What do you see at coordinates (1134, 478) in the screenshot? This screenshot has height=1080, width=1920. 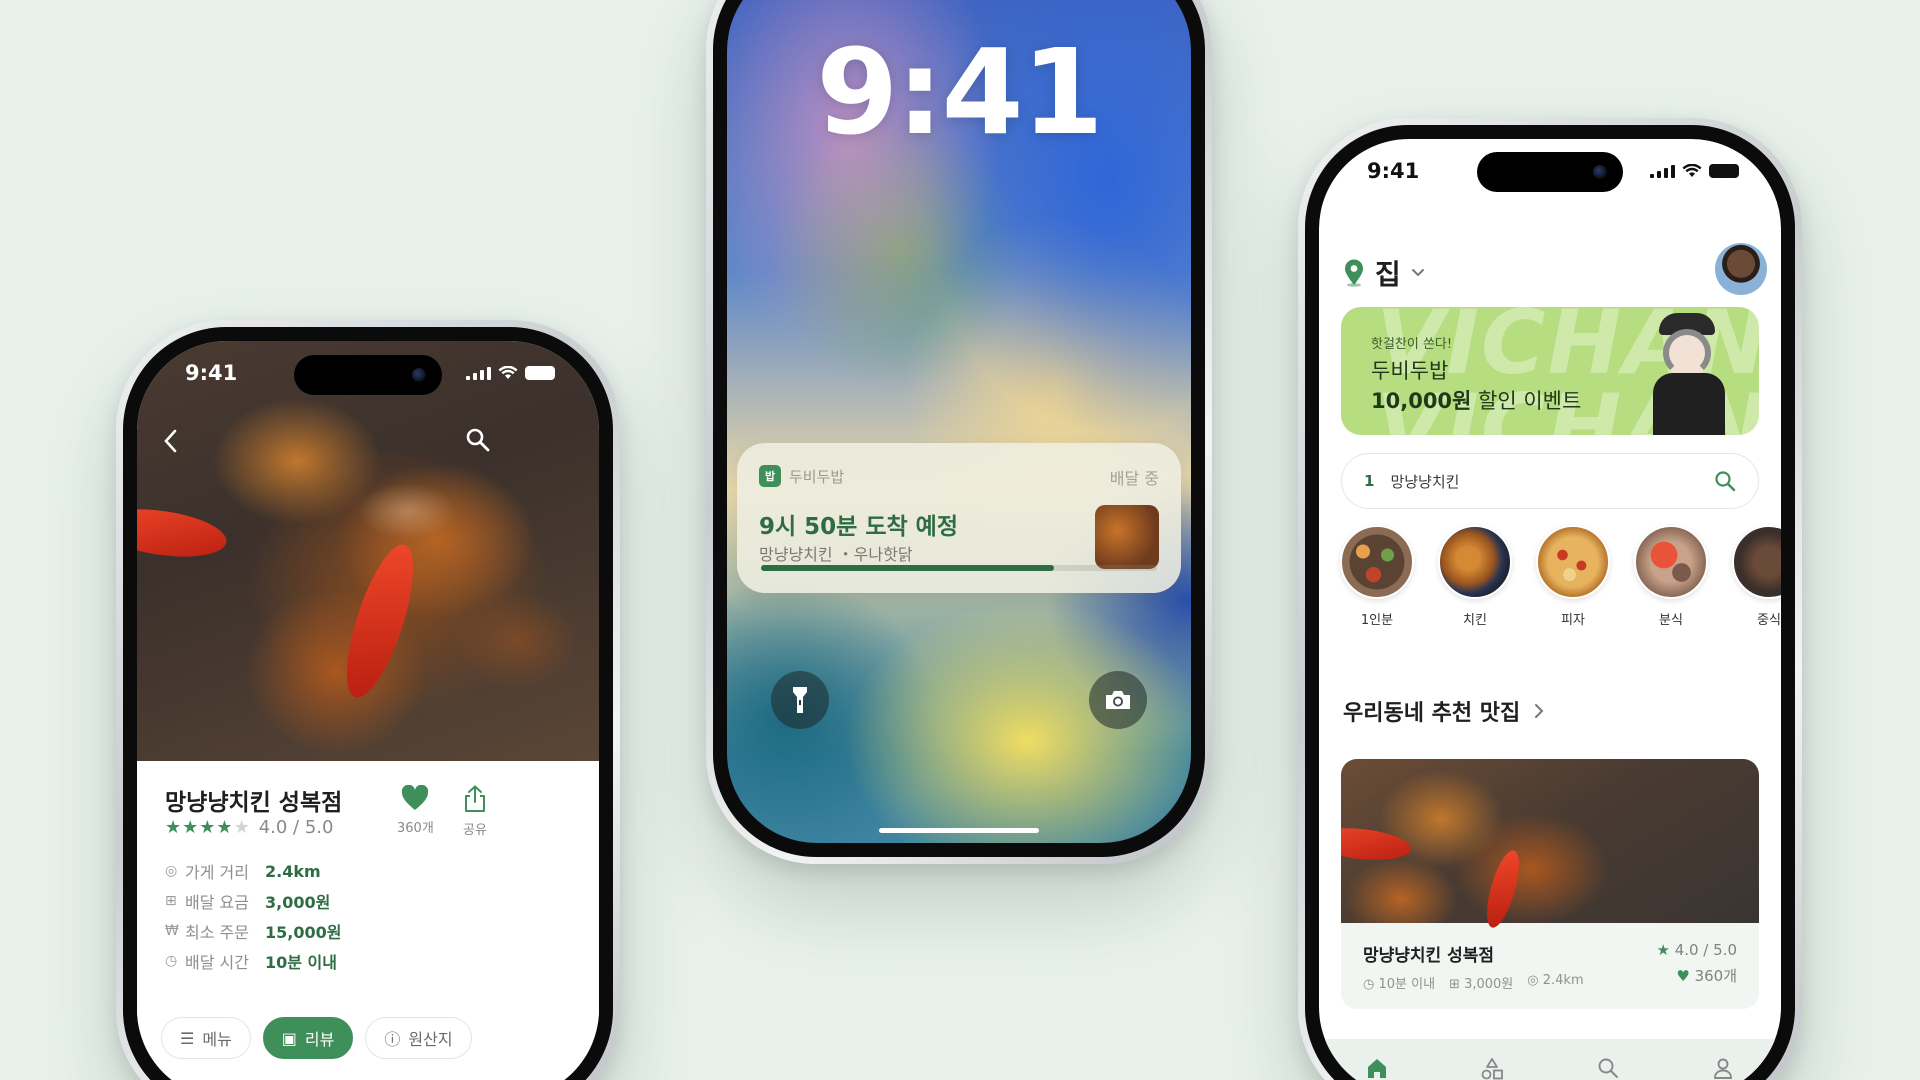 I see `delivery-status: 배달 중` at bounding box center [1134, 478].